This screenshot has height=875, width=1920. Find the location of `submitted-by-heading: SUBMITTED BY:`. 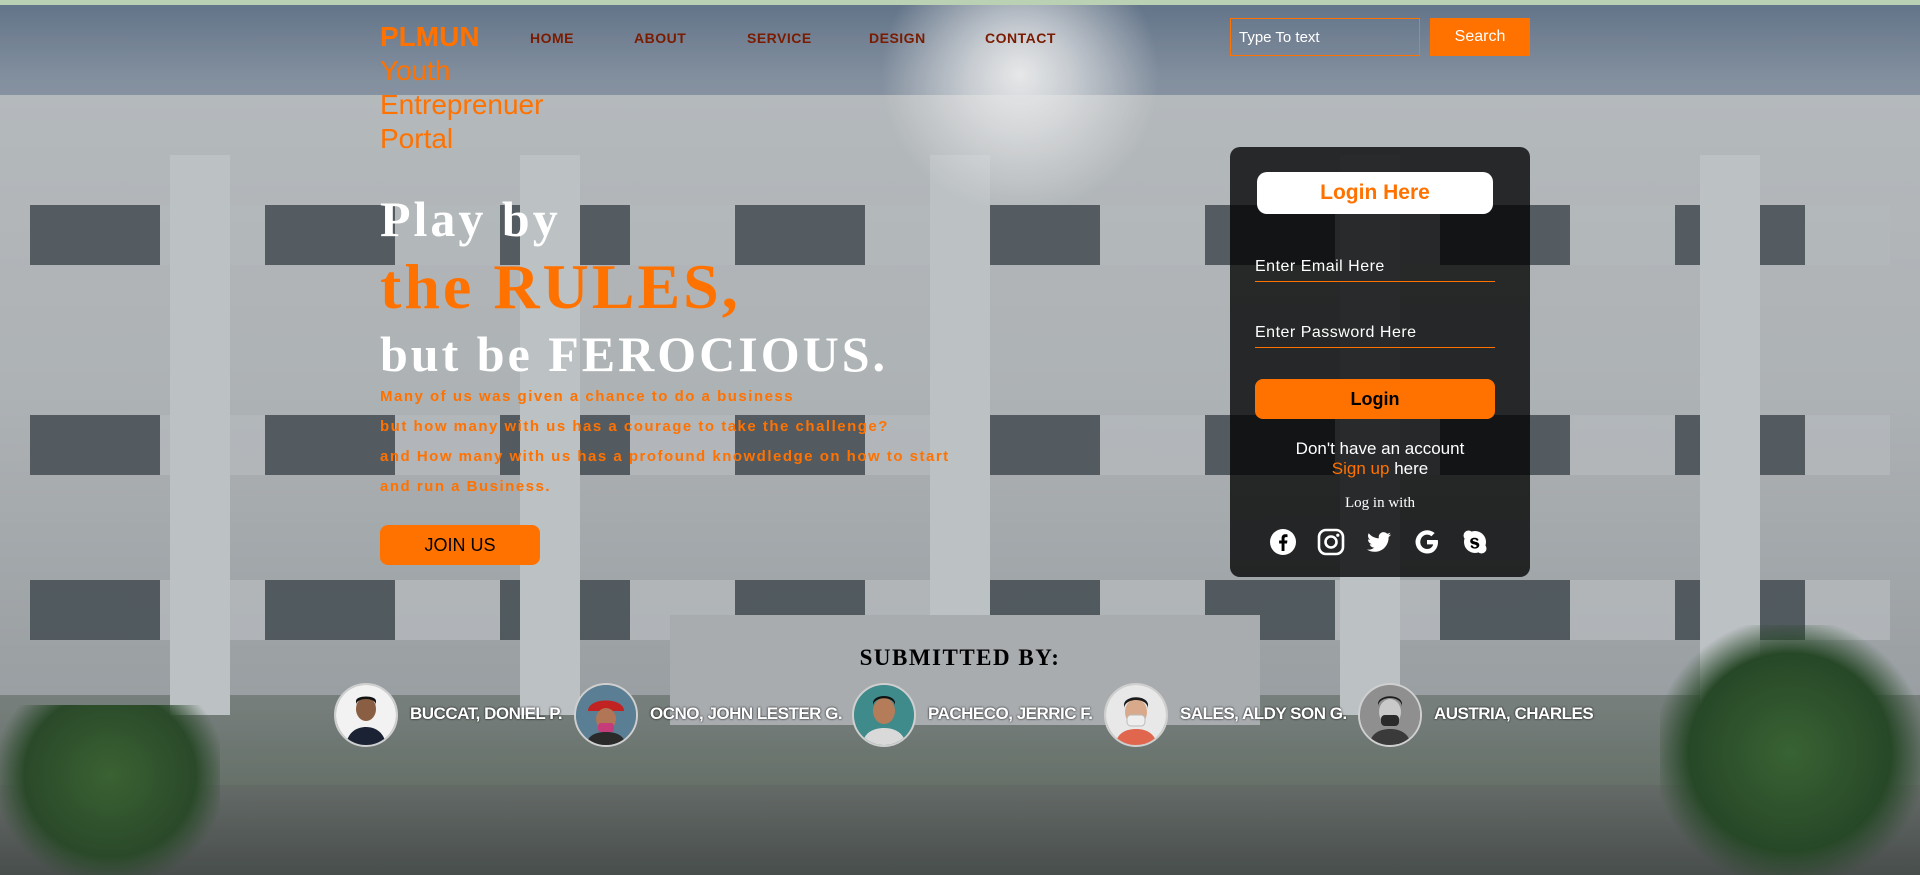

submitted-by-heading: SUBMITTED BY: is located at coordinates (960, 657).